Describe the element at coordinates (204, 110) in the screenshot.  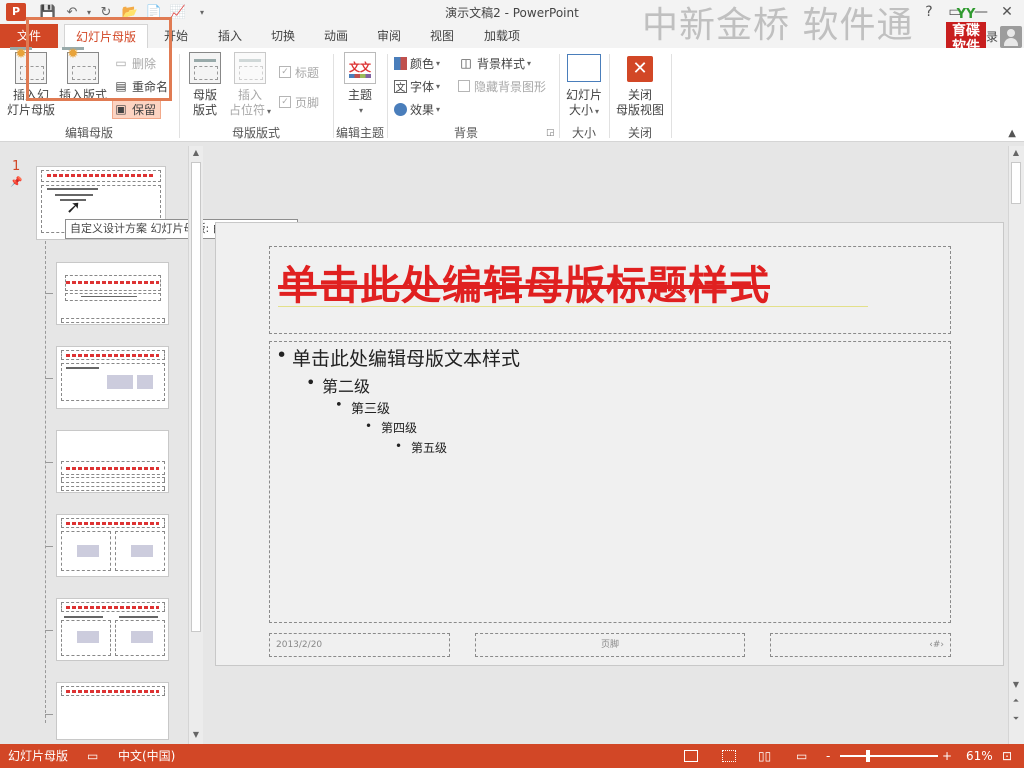
I see `master-layout-label-2: 版式` at that location.